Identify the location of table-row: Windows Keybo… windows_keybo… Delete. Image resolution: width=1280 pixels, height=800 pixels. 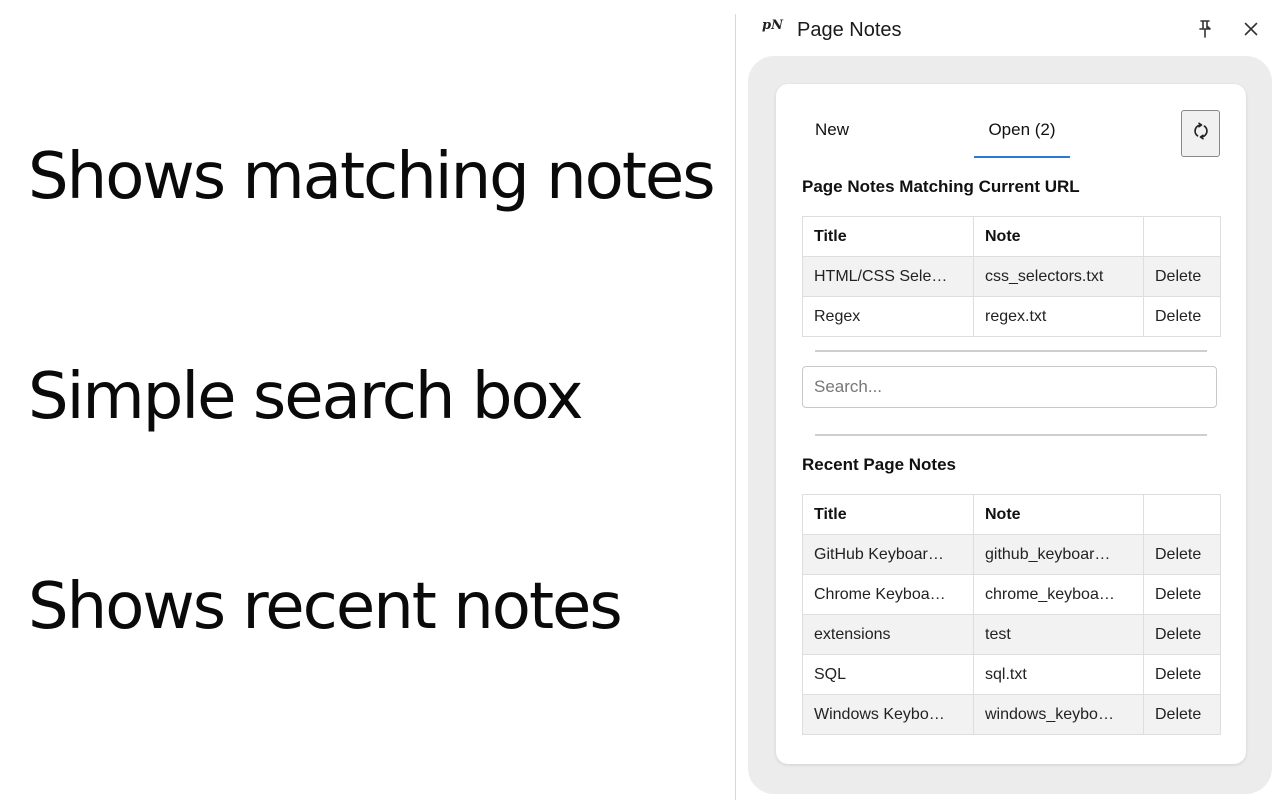
(1011, 714).